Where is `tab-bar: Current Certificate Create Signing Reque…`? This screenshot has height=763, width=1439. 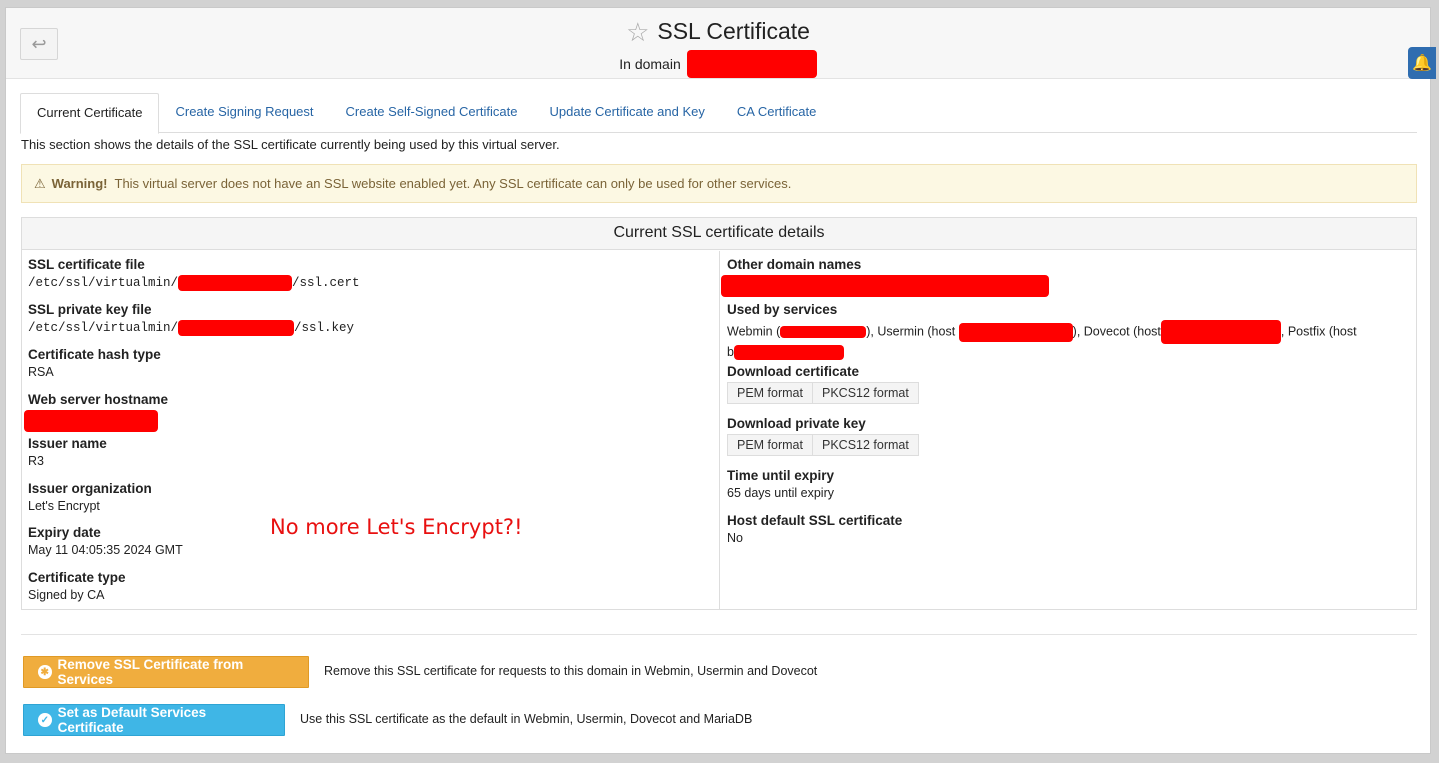
tab-bar: Current Certificate Create Signing Reque… is located at coordinates (718, 113).